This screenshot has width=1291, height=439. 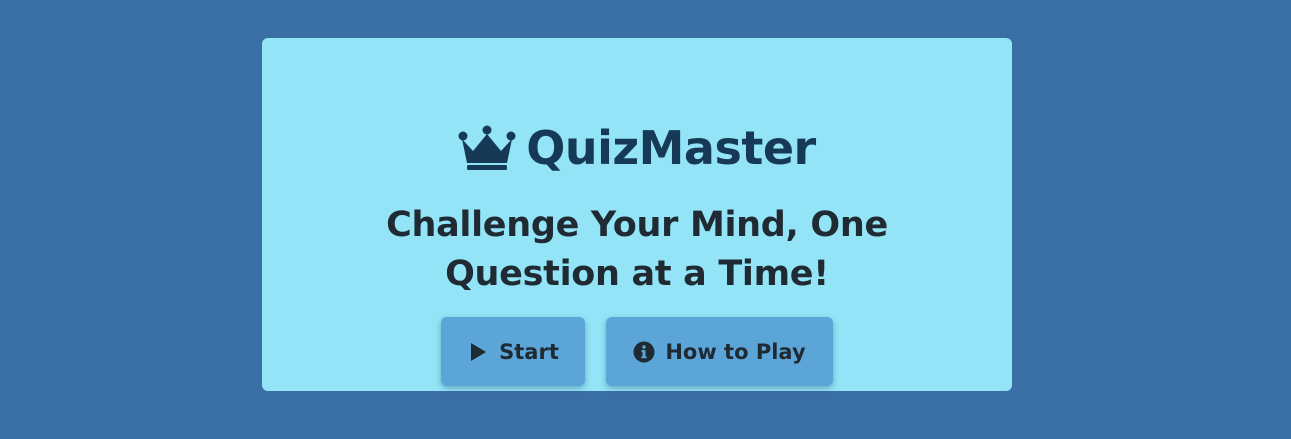 I want to click on how-to-play-button: How to Play, so click(x=719, y=351).